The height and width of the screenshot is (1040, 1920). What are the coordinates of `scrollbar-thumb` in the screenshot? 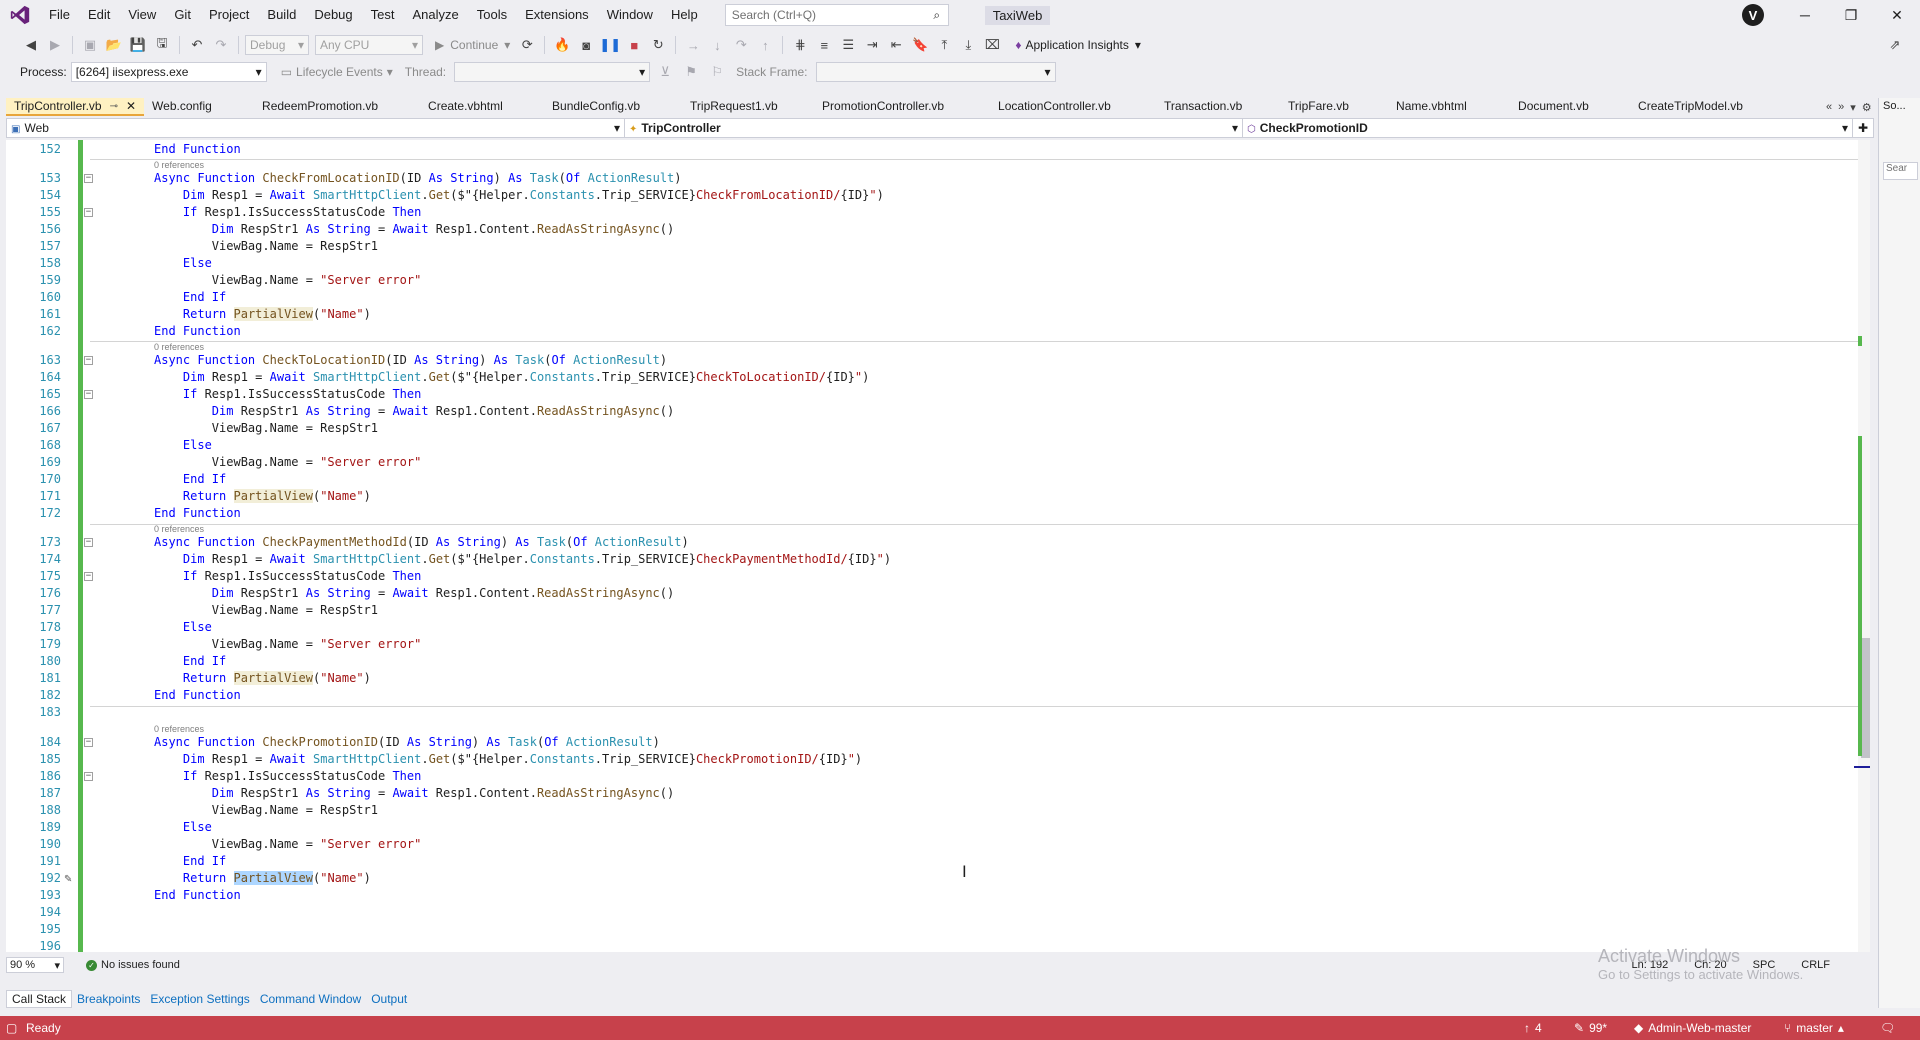 It's located at (1865, 698).